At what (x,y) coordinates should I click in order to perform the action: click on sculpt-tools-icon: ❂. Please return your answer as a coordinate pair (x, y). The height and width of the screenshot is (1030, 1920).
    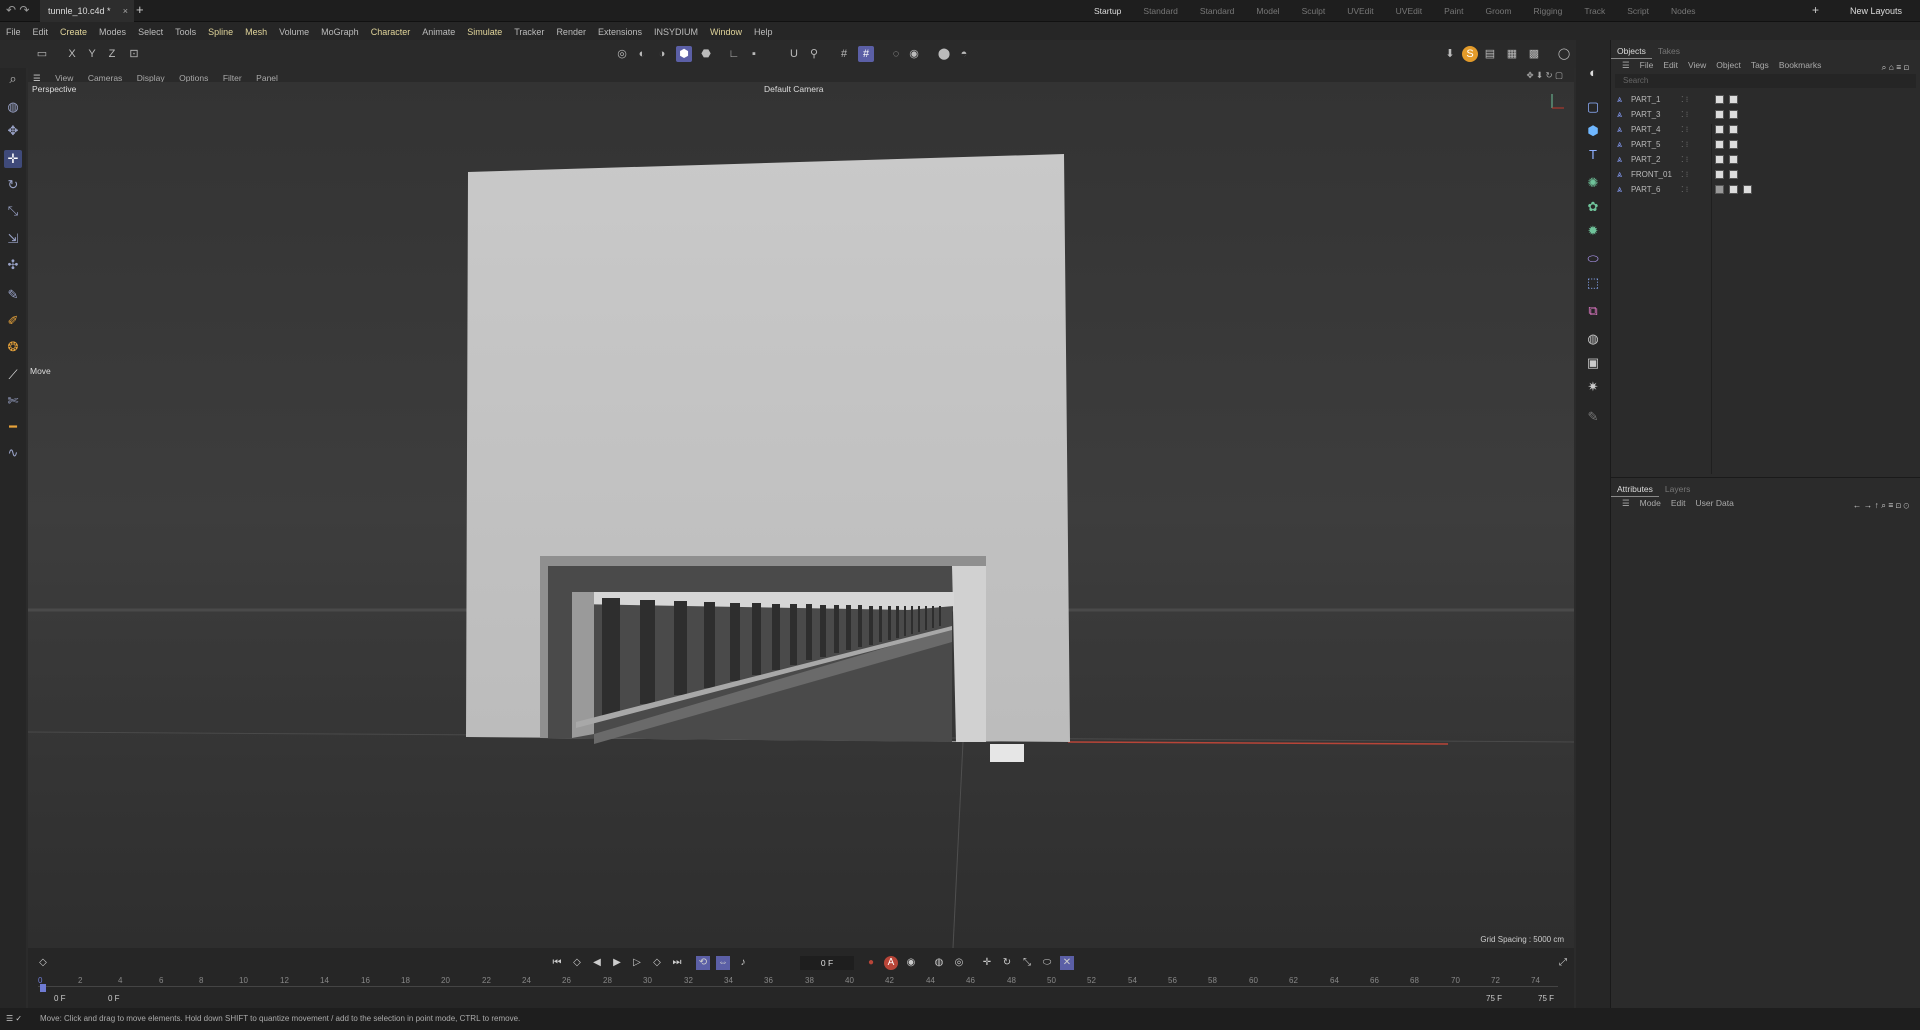
    Looking at the image, I should click on (13, 347).